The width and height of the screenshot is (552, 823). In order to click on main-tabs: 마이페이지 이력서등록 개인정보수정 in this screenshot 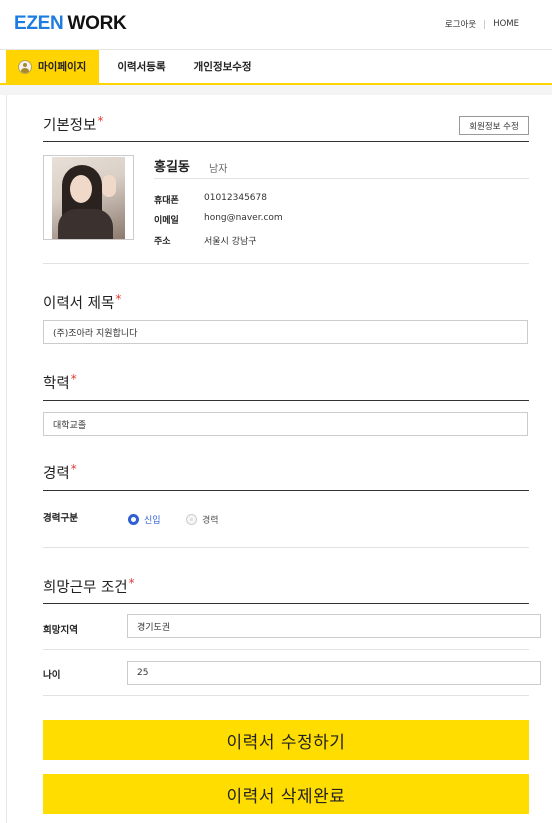, I will do `click(276, 67)`.